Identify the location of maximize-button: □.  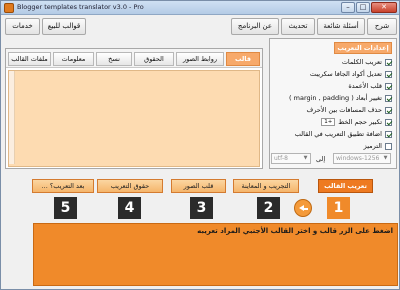
(363, 7).